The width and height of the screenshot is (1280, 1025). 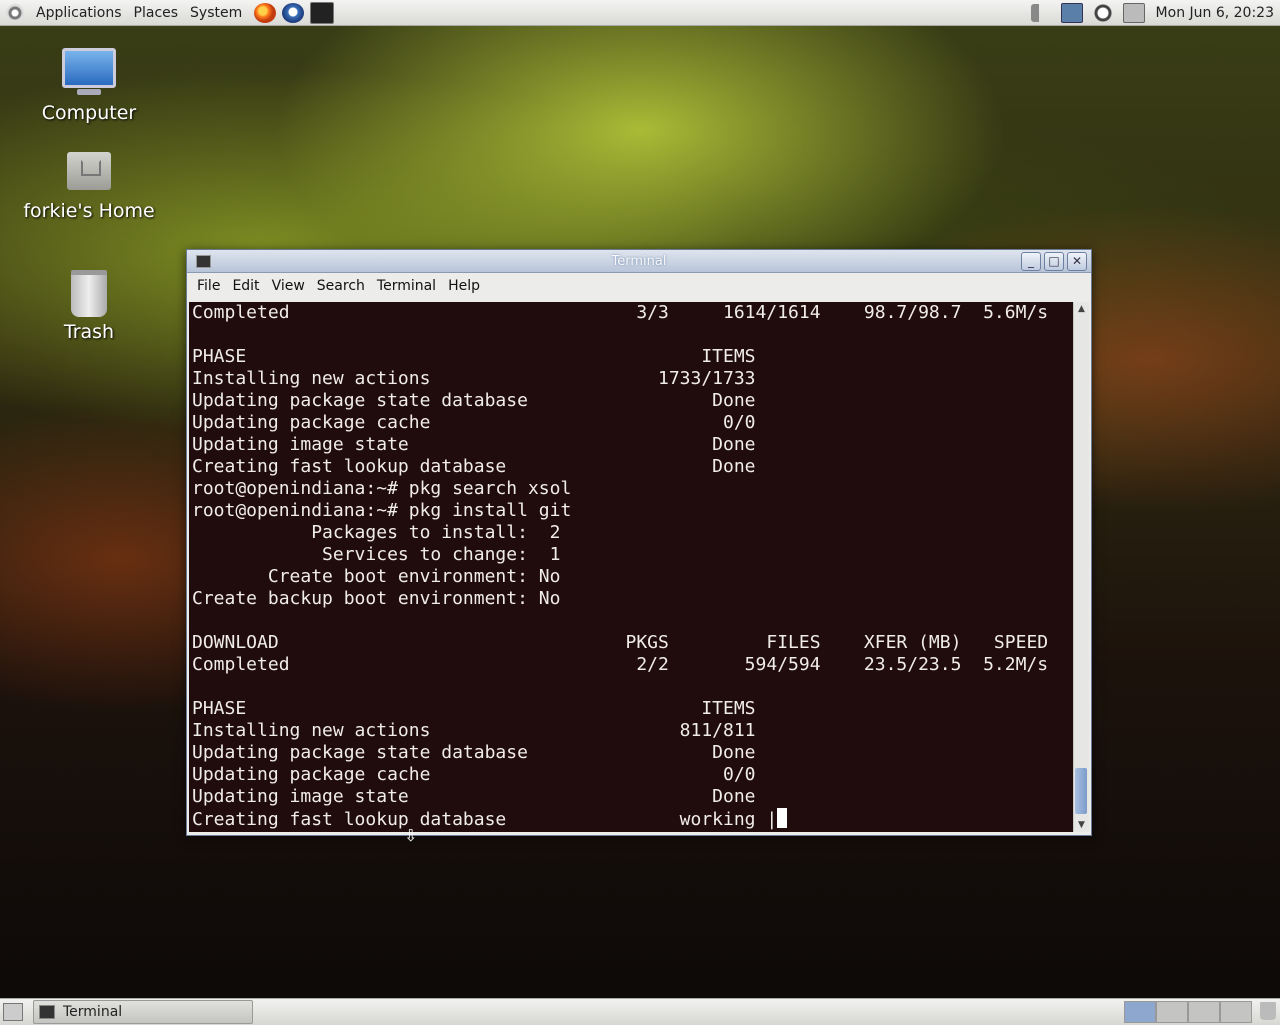 I want to click on scrollbar: ▲ ▼, so click(x=1081, y=567).